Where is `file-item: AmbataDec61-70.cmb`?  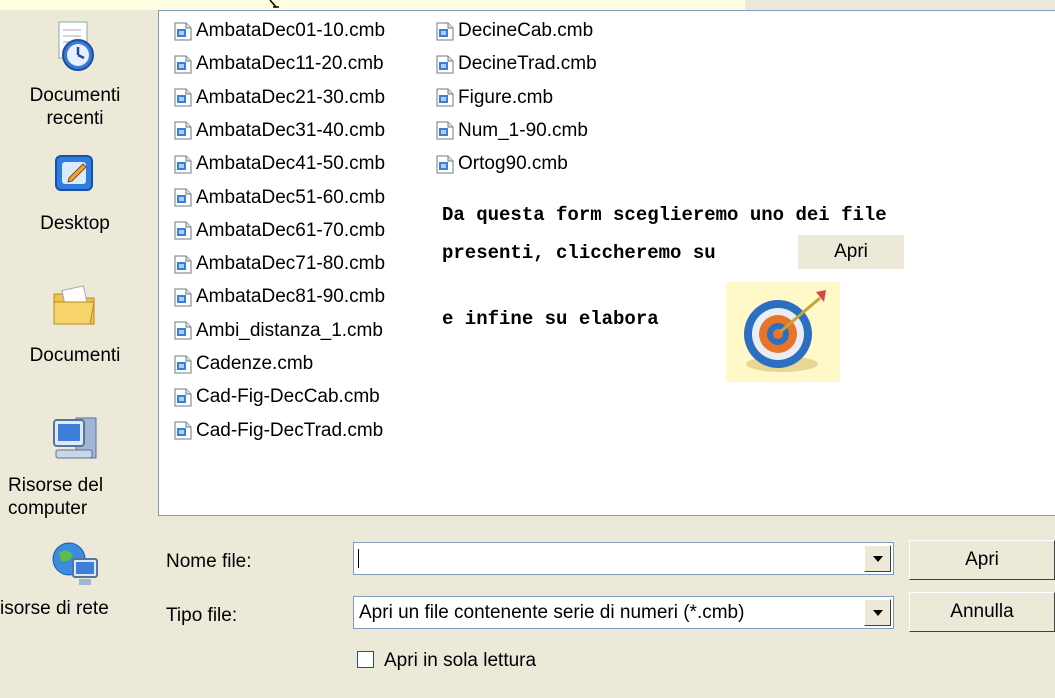 file-item: AmbataDec61-70.cmb is located at coordinates (279, 231).